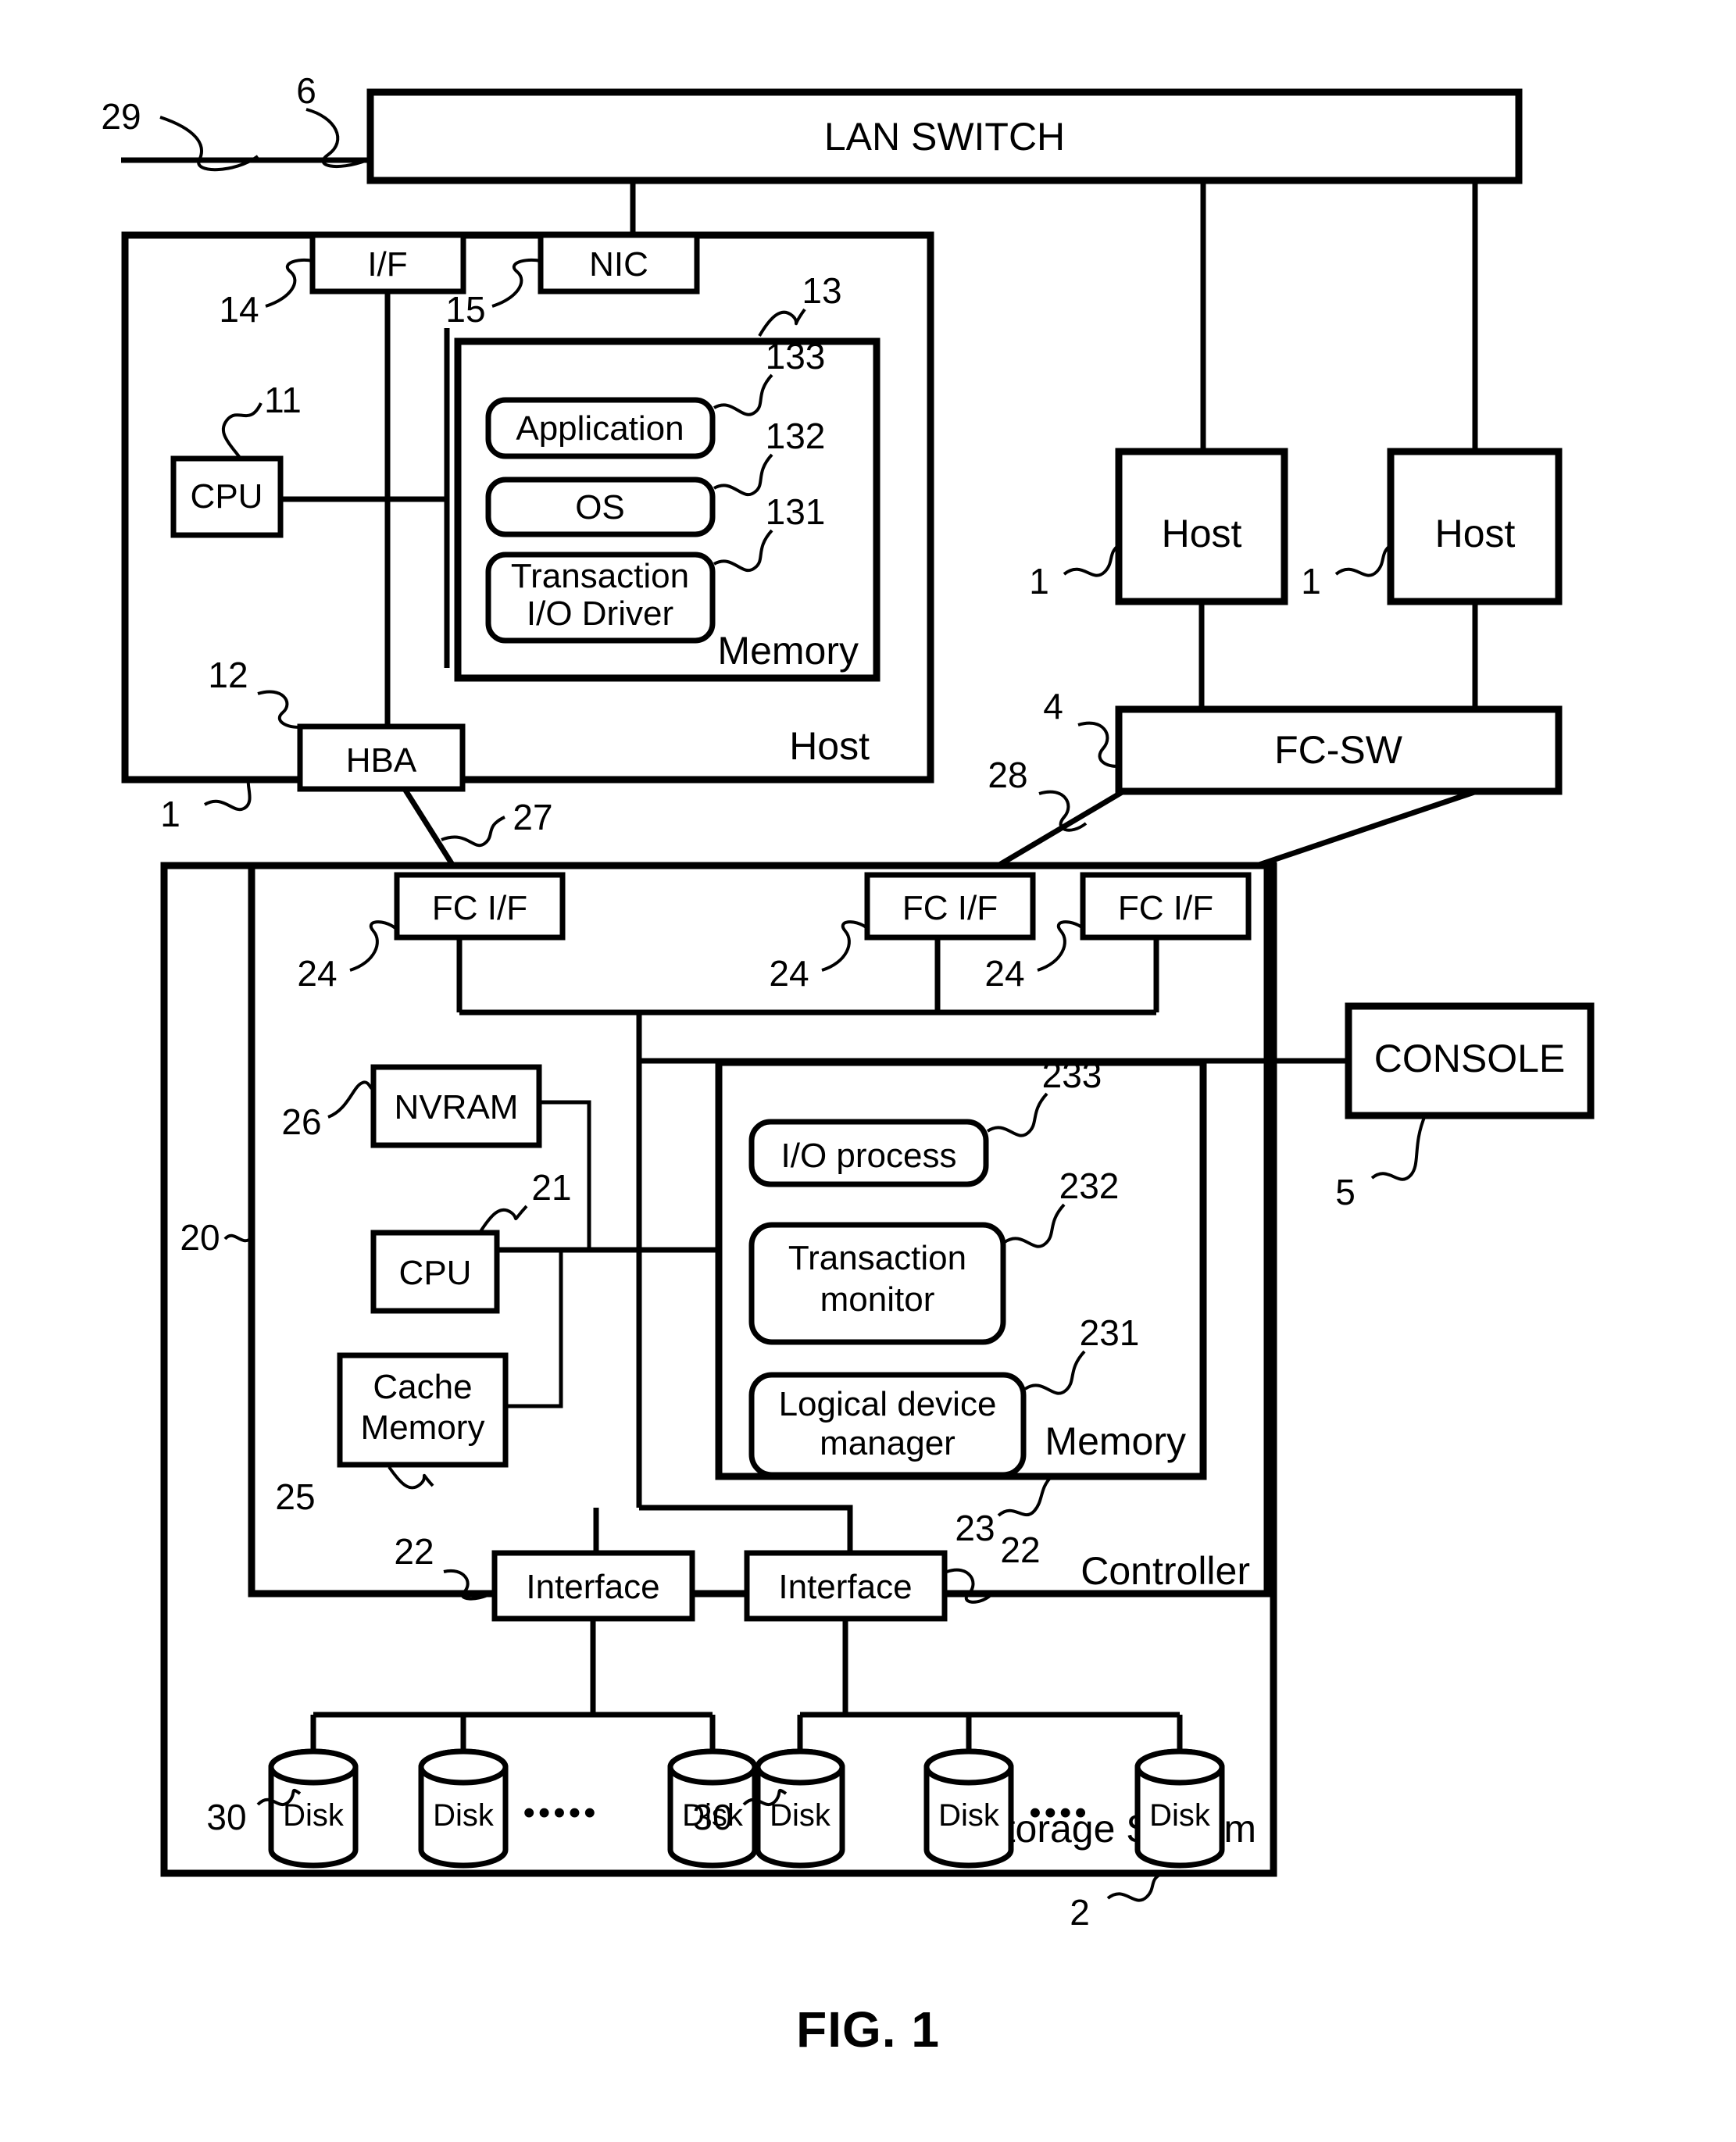 Image resolution: width=1736 pixels, height=2142 pixels. What do you see at coordinates (878, 1299) in the screenshot?
I see `module-transaction-monitor-line2: monitor` at bounding box center [878, 1299].